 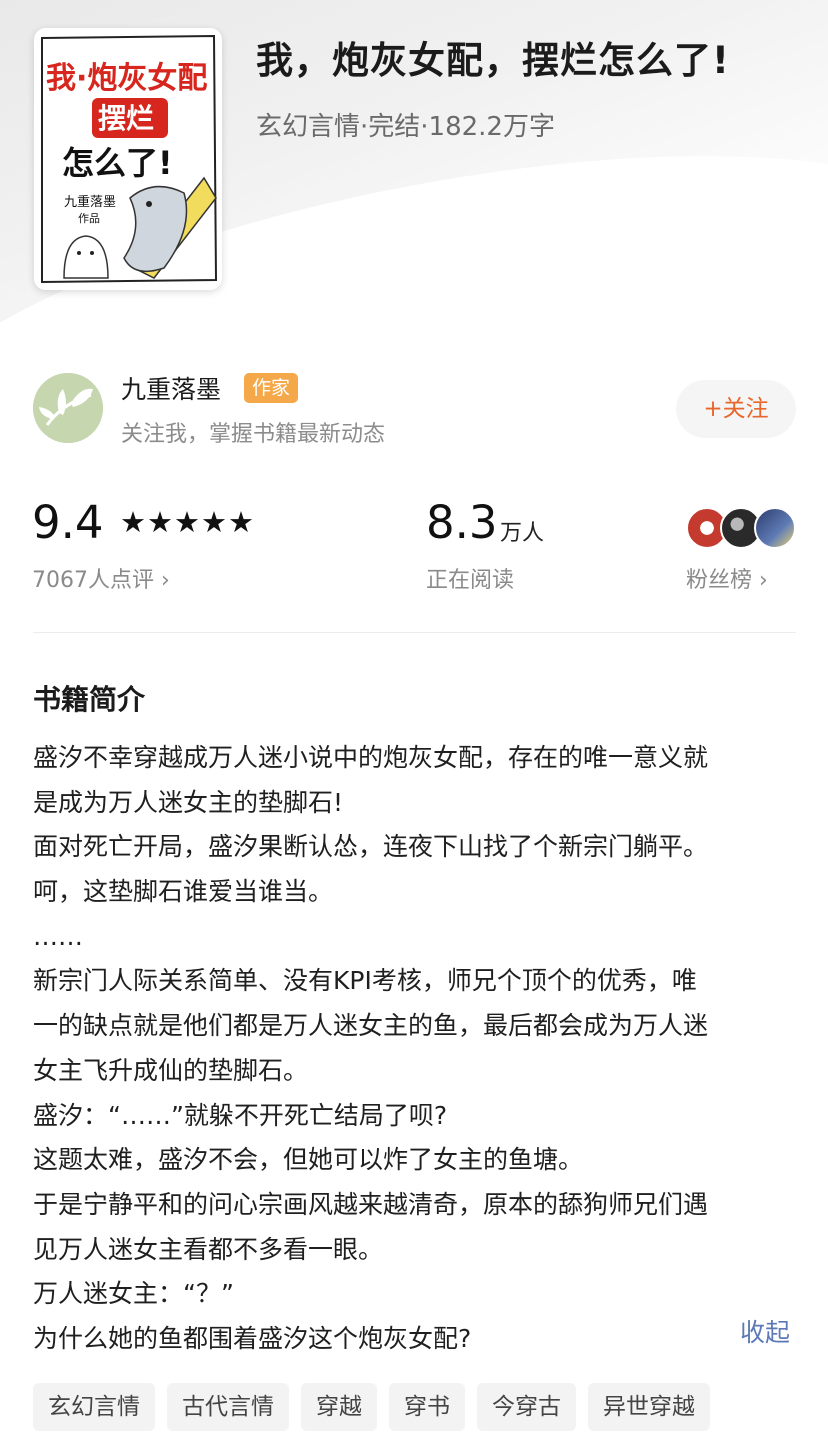 What do you see at coordinates (228, 1407) in the screenshot?
I see `tag-item: 古代言情` at bounding box center [228, 1407].